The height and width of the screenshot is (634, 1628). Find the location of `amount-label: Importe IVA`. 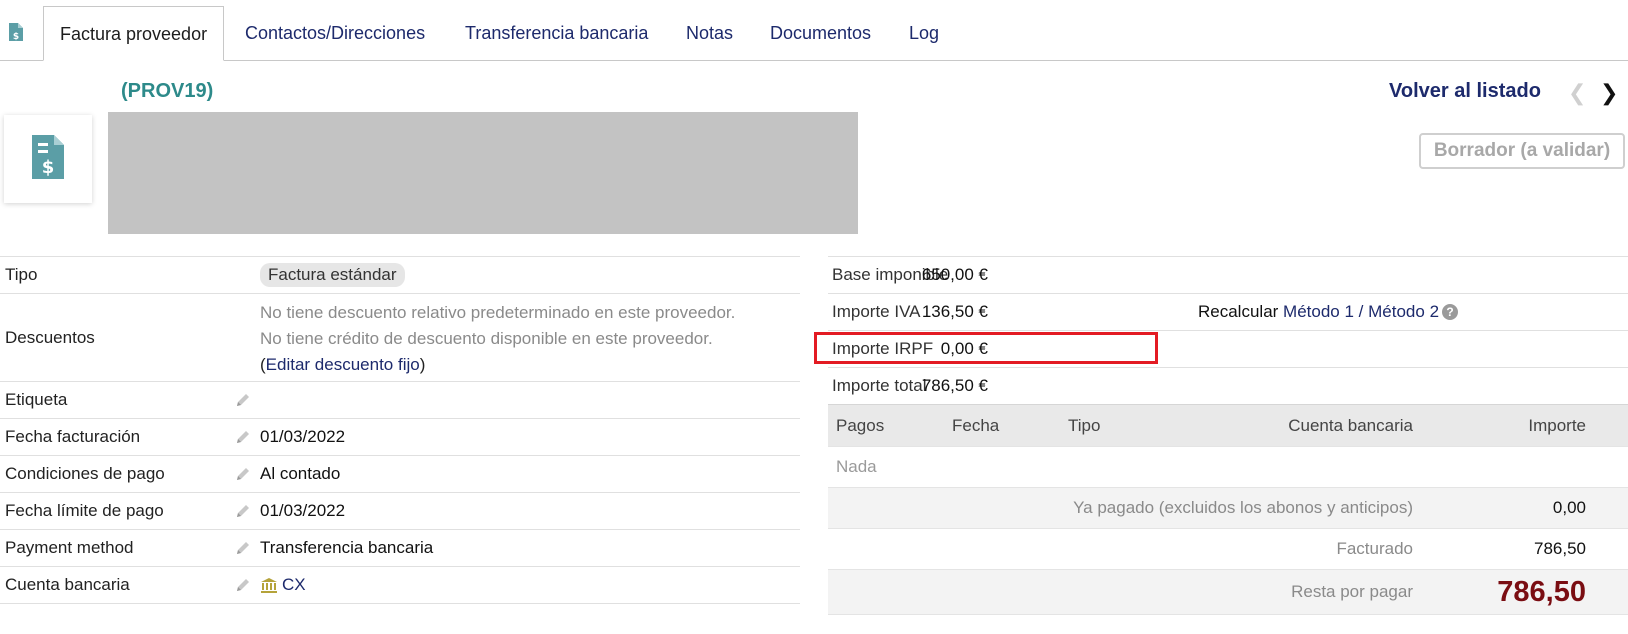

amount-label: Importe IVA is located at coordinates (876, 311).